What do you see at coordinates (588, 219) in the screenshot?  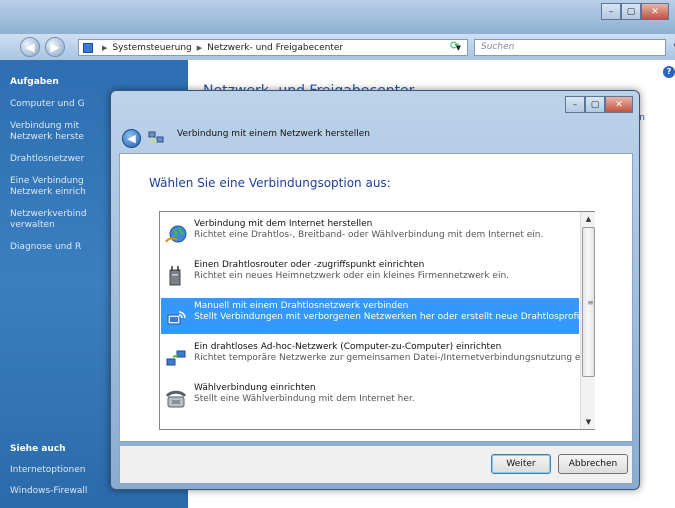 I see `scroll-up-icon: ▲` at bounding box center [588, 219].